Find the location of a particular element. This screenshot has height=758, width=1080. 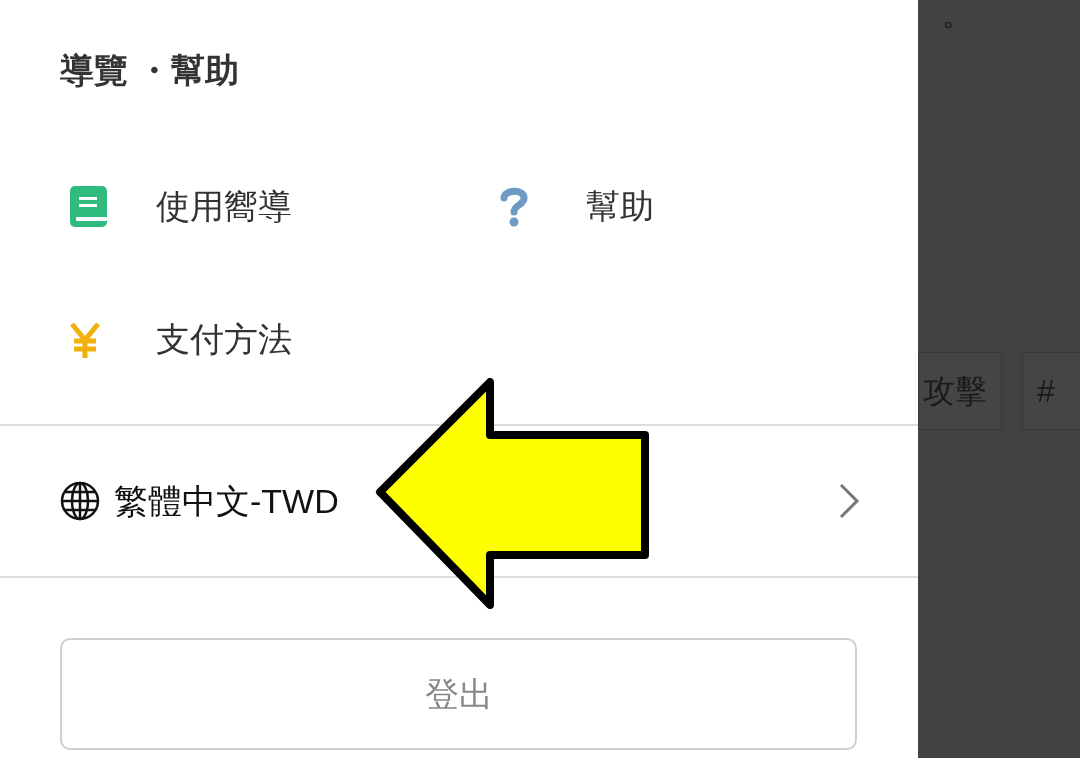

menu-item: 使用嚮導 is located at coordinates (224, 206).